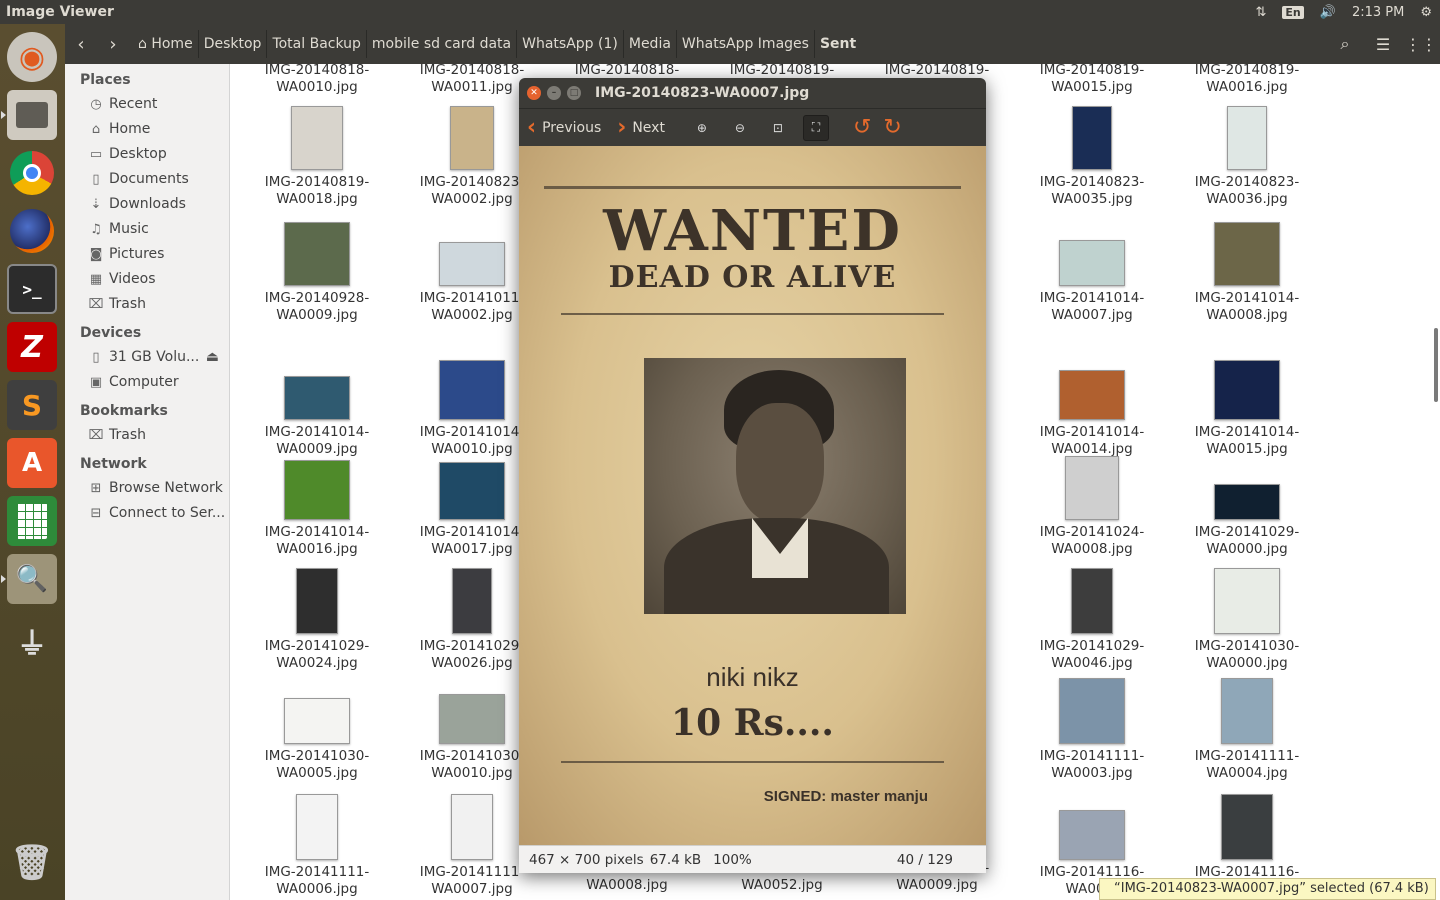  I want to click on file-item: IMG-20140928- WA0009.jpg, so click(317, 273).